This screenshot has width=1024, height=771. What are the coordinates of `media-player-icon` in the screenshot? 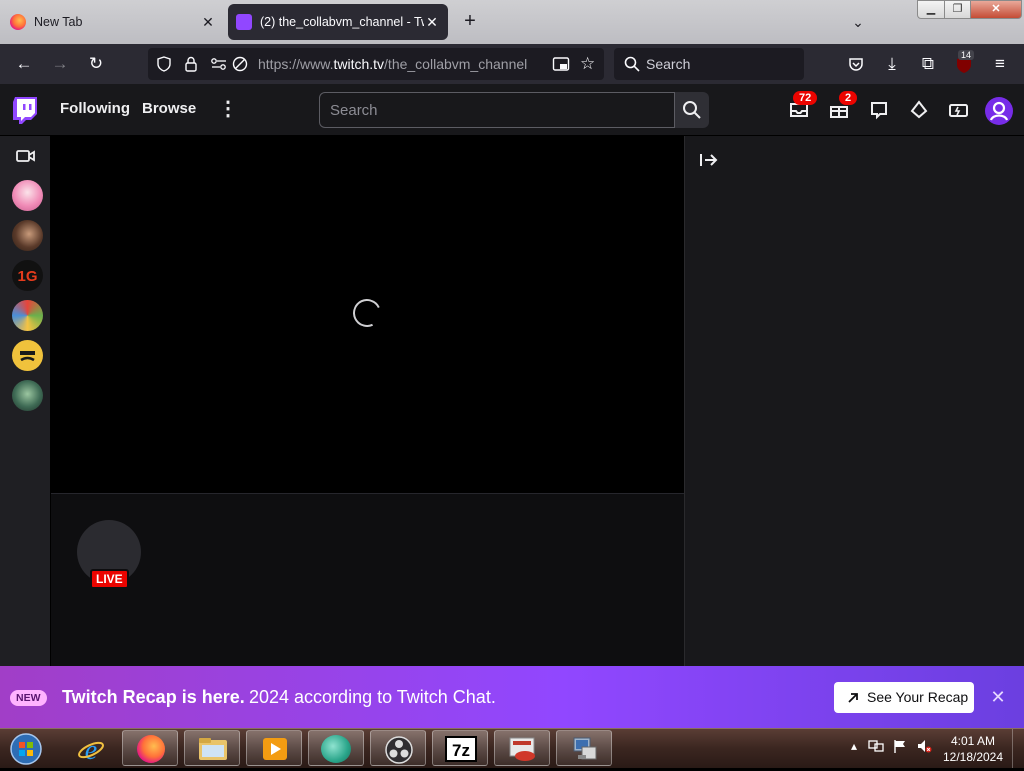 It's located at (275, 749).